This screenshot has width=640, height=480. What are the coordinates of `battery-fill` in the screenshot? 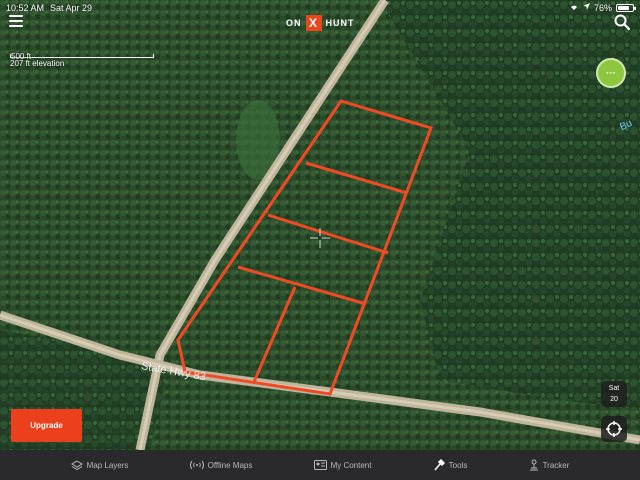 It's located at (623, 8).